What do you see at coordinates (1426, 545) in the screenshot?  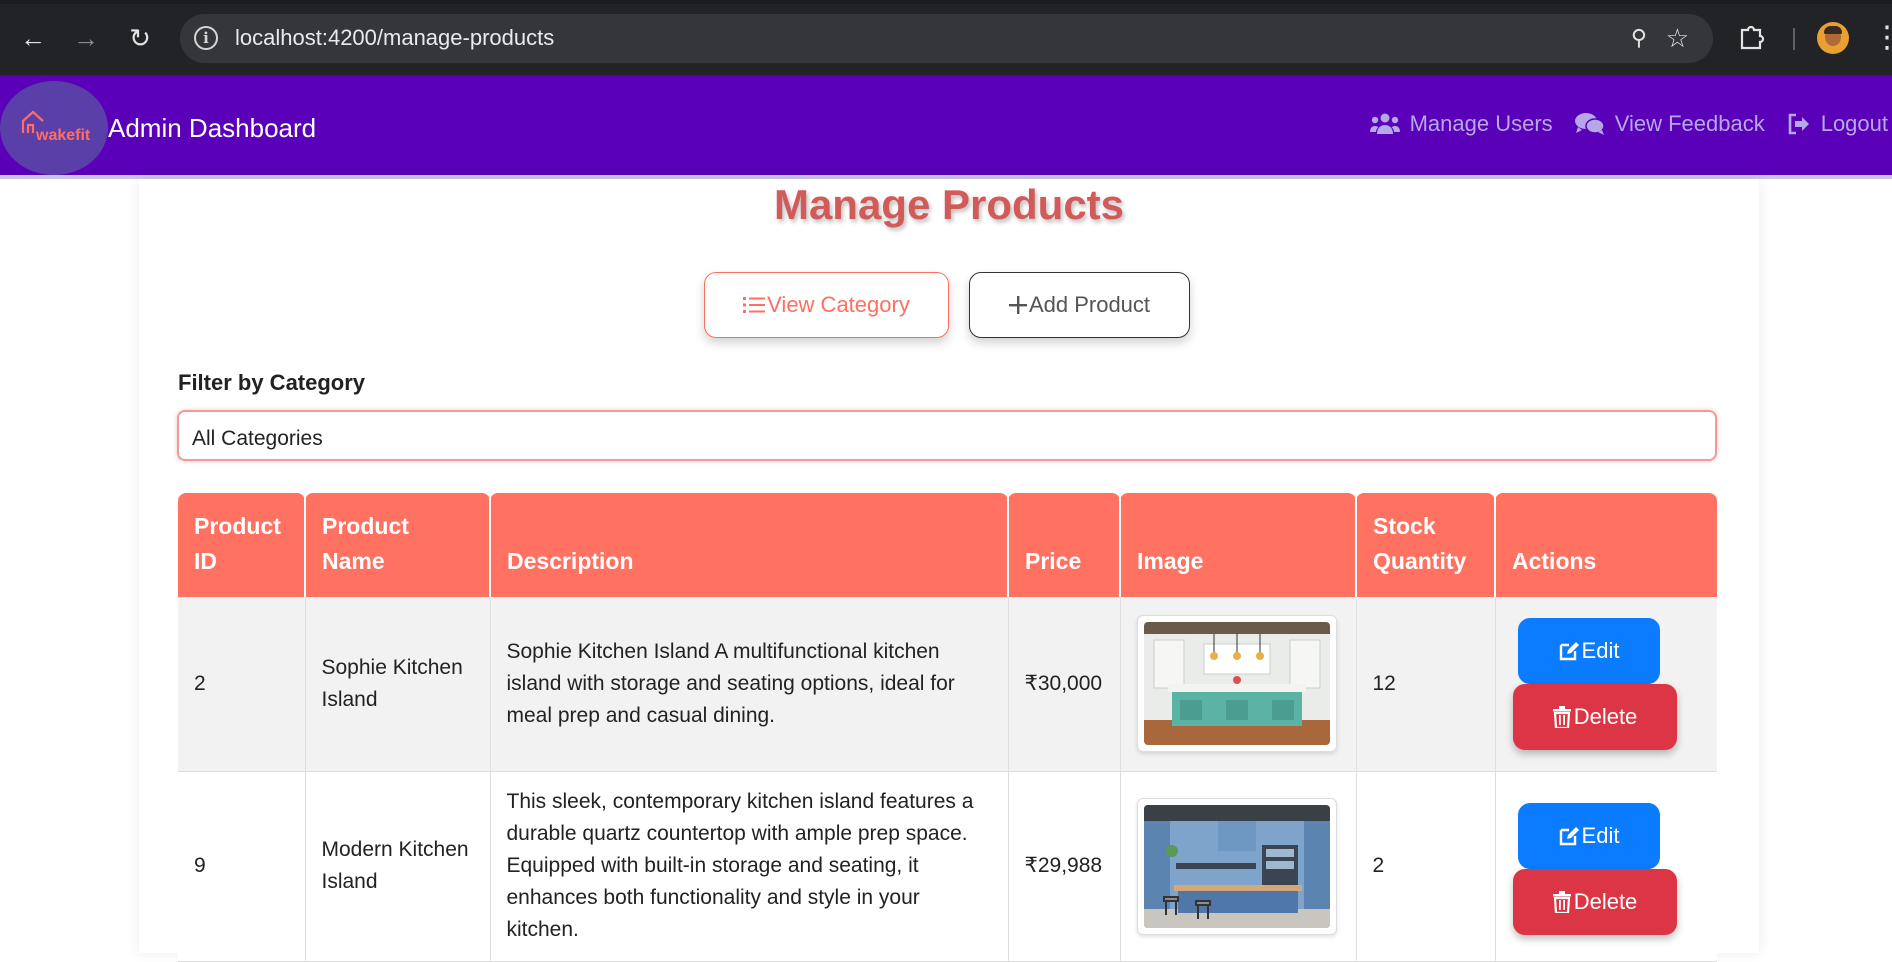 I see `column-header: Stock Quantity` at bounding box center [1426, 545].